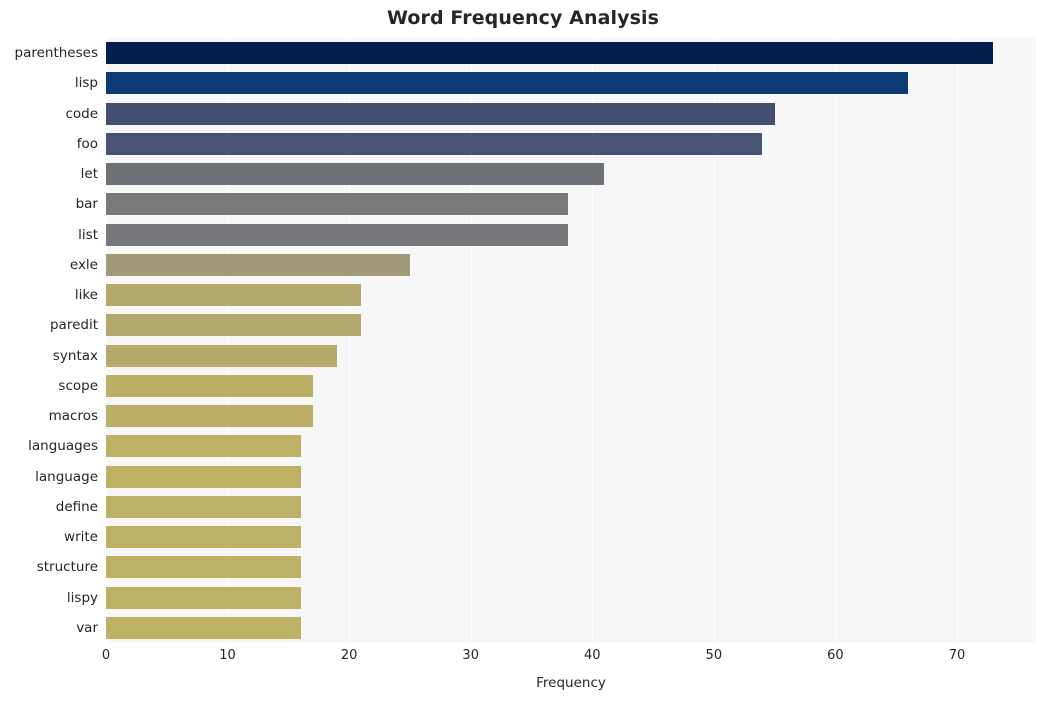 The height and width of the screenshot is (701, 1046). What do you see at coordinates (87, 143) in the screenshot?
I see `y-tick-label: foo` at bounding box center [87, 143].